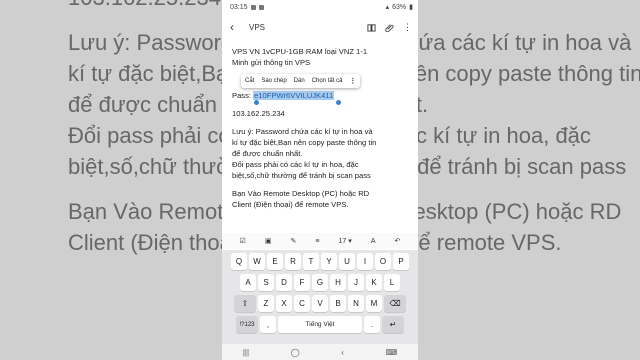  Describe the element at coordinates (317, 241) in the screenshot. I see `text-format-icon: ≡` at that location.